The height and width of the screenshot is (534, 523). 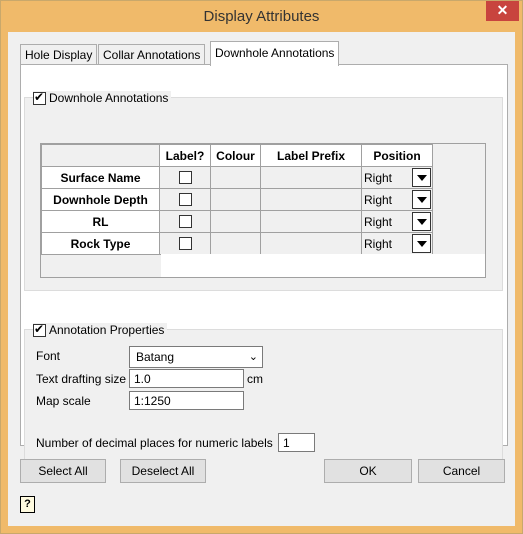 What do you see at coordinates (39, 97) in the screenshot?
I see `downhole-annotations-check` at bounding box center [39, 97].